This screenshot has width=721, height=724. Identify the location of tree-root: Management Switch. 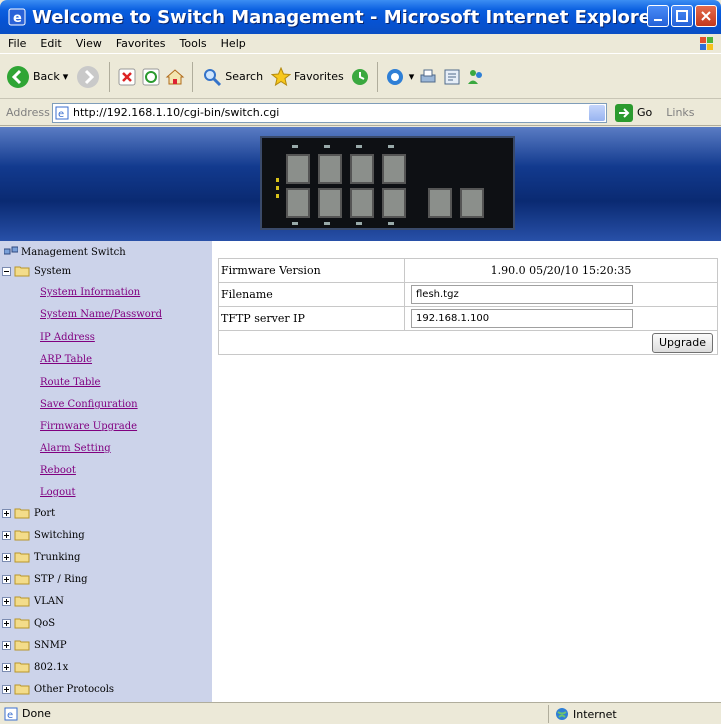
(65, 252).